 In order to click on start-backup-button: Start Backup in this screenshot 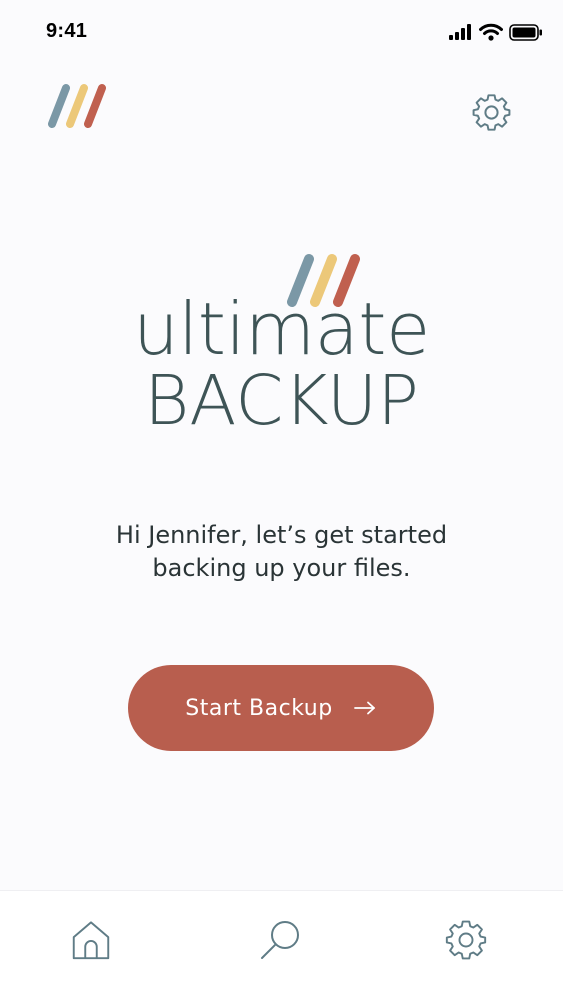, I will do `click(281, 708)`.